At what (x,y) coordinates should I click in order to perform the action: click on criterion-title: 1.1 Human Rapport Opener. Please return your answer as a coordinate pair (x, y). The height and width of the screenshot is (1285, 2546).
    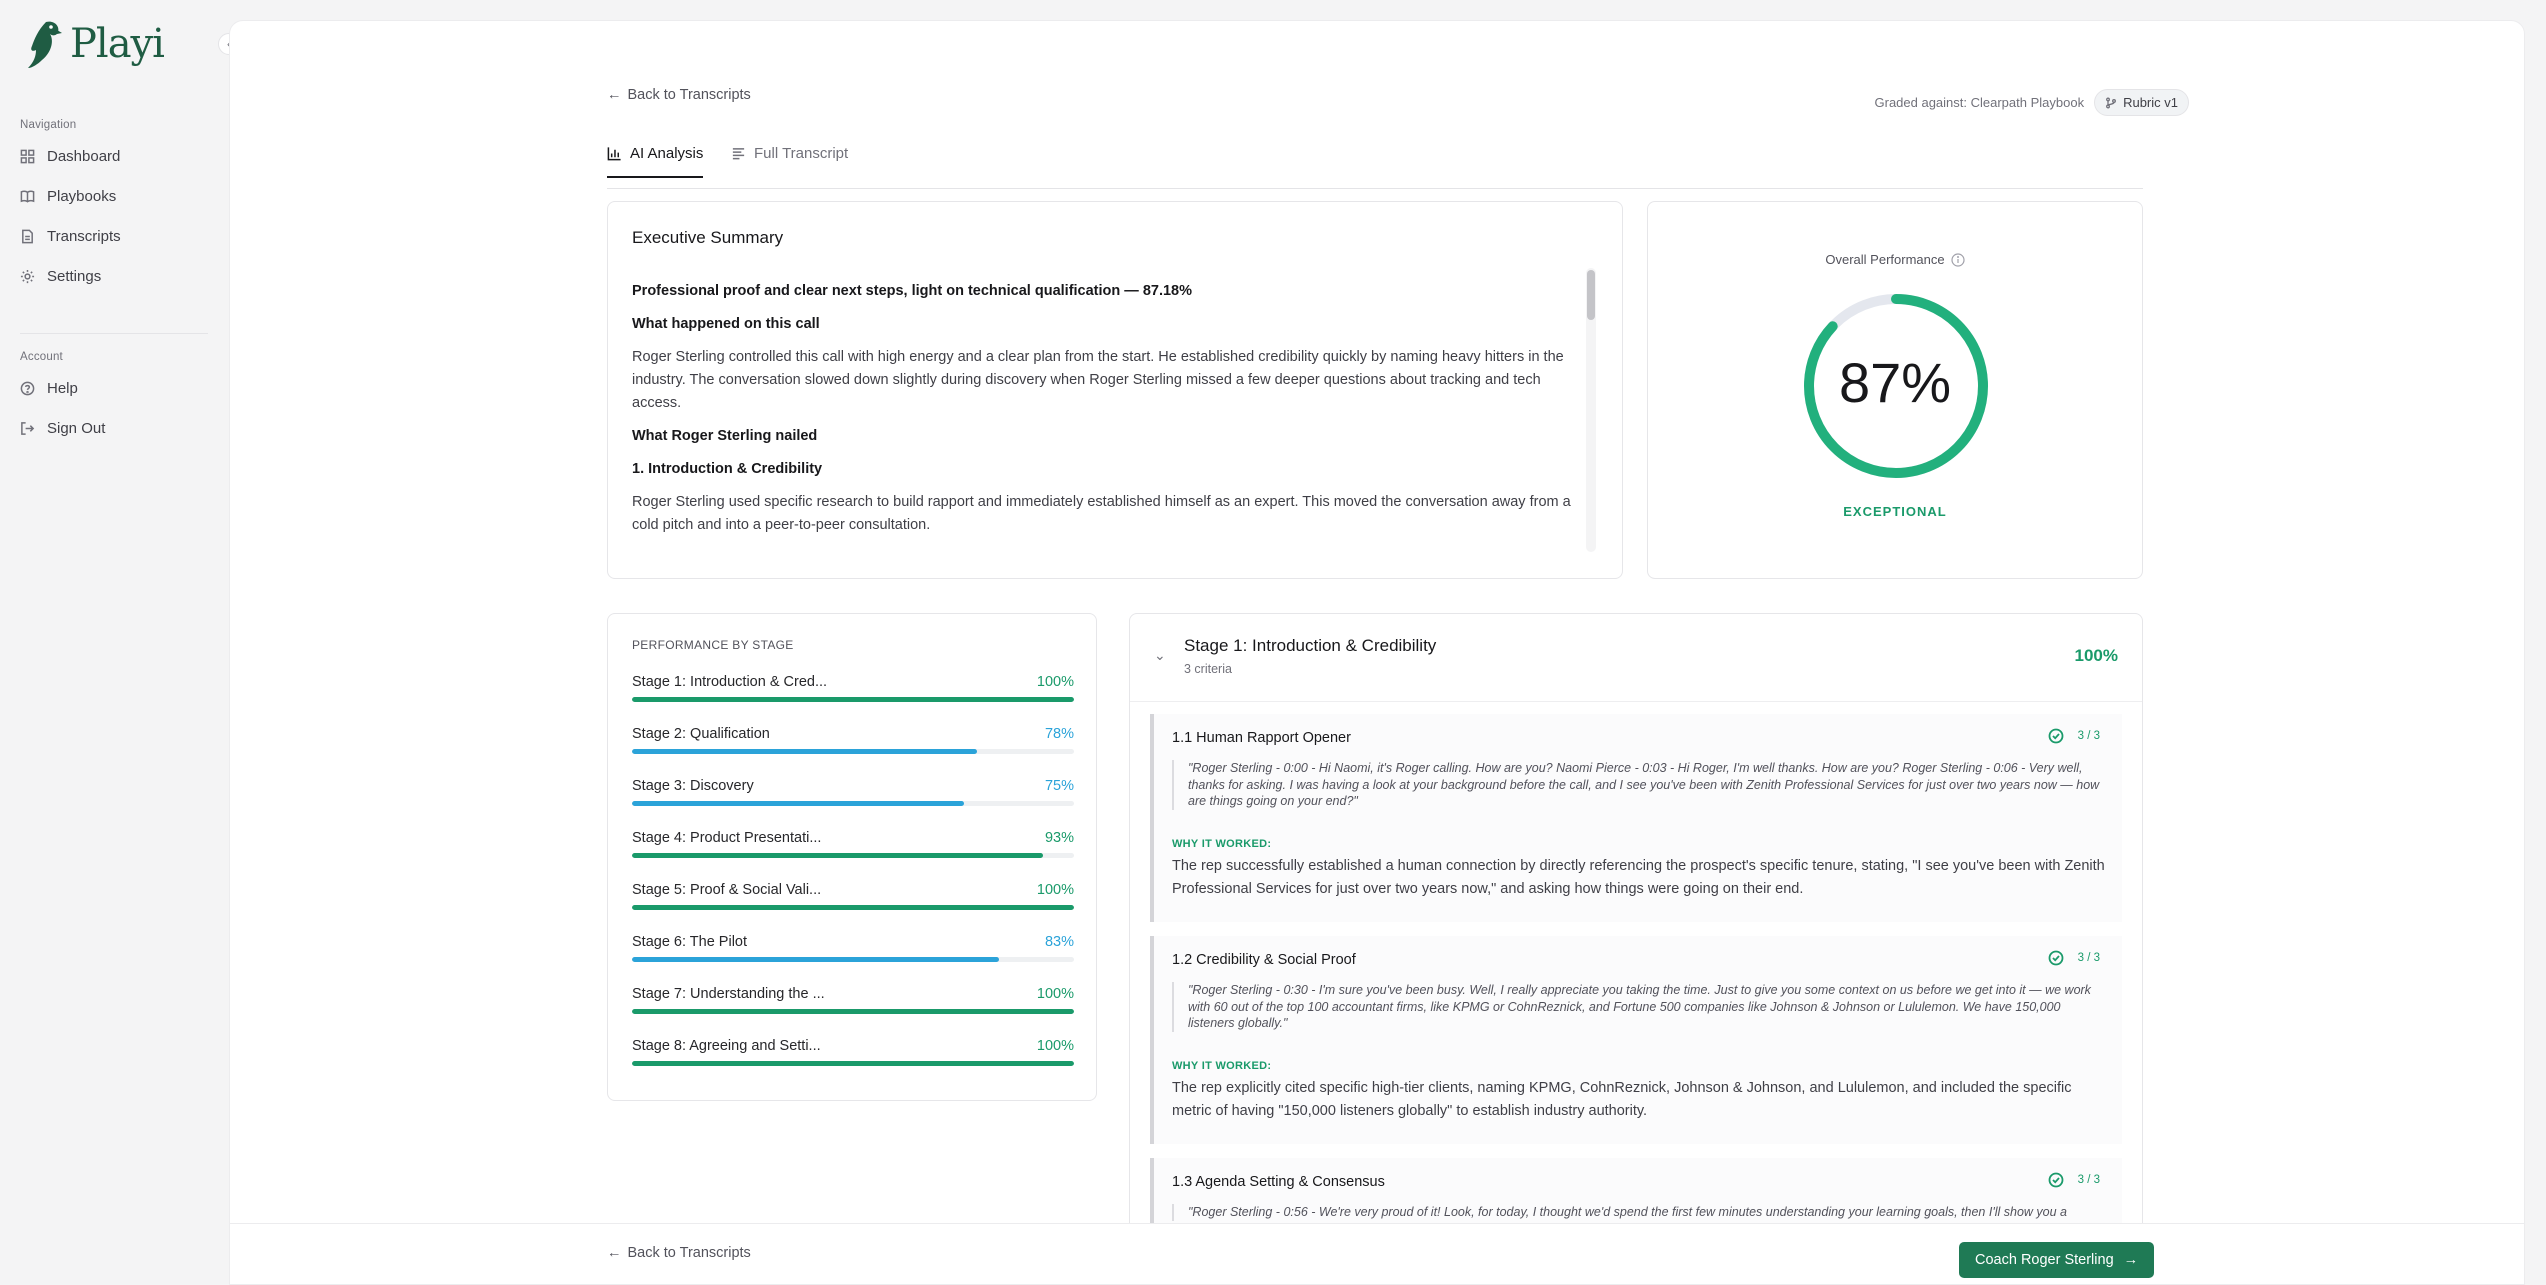
    Looking at the image, I should click on (1261, 738).